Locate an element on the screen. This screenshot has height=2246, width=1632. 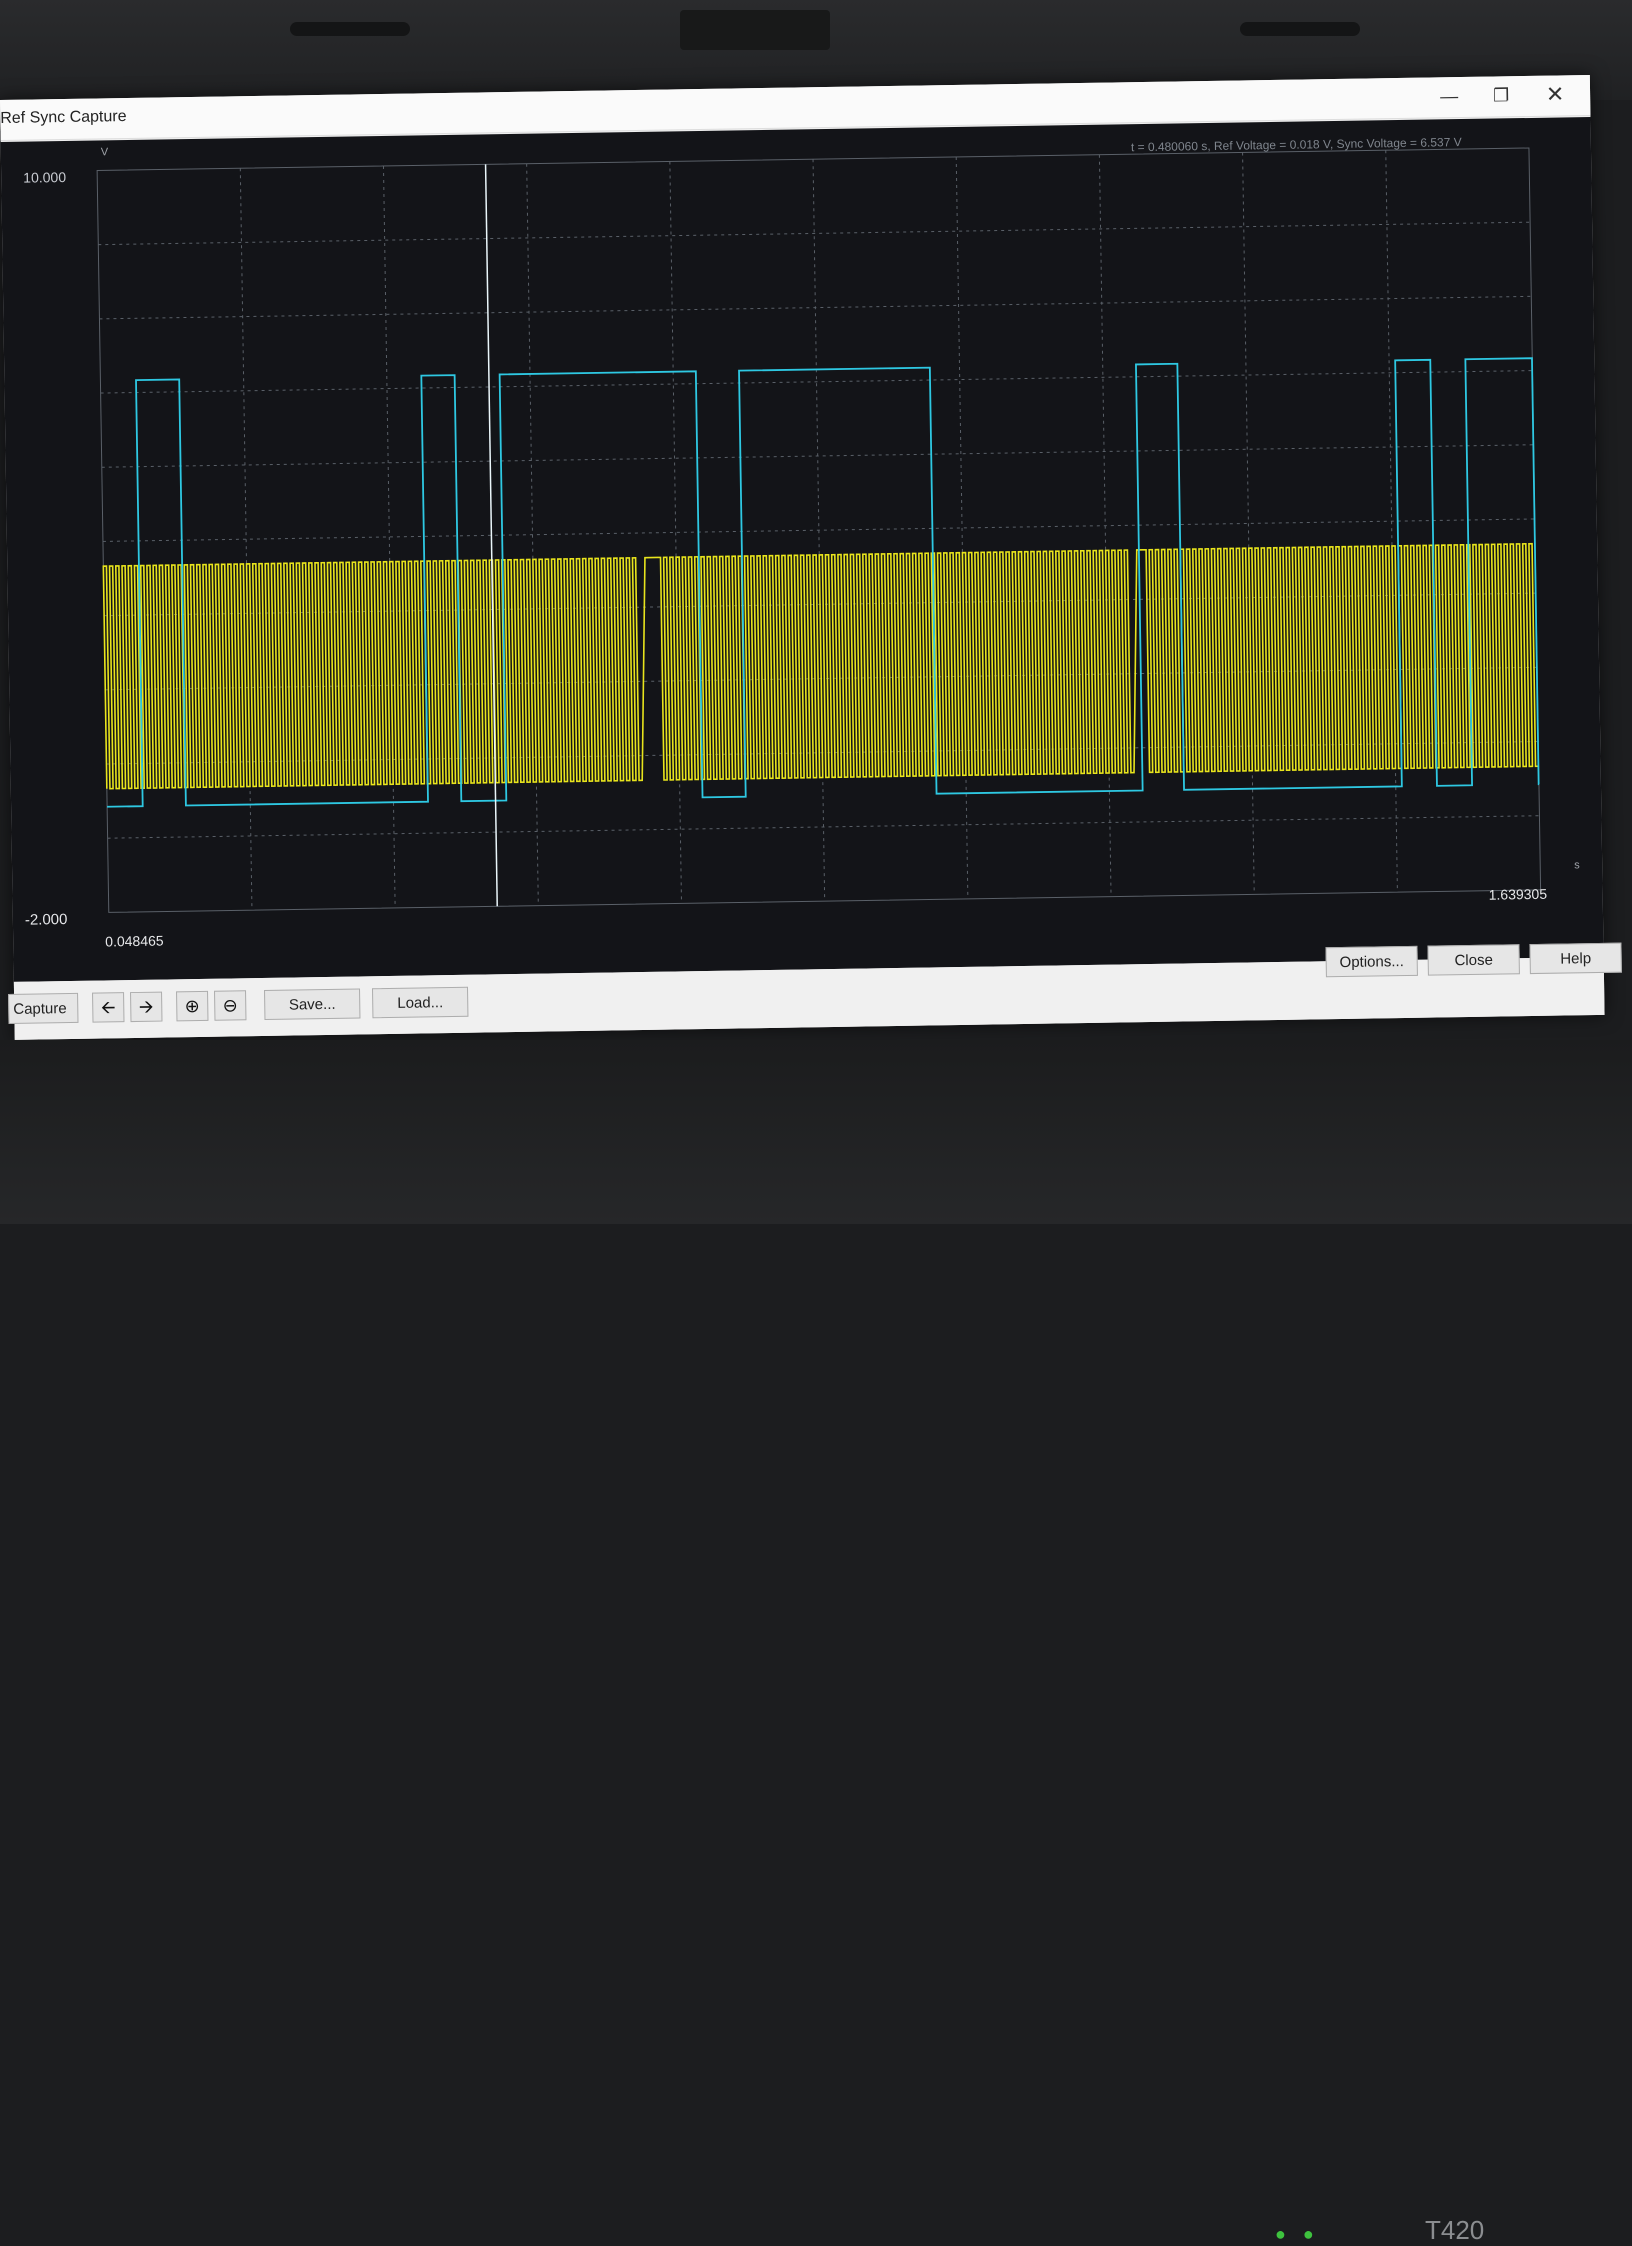
x-end-label: 1.639305 is located at coordinates (1518, 894).